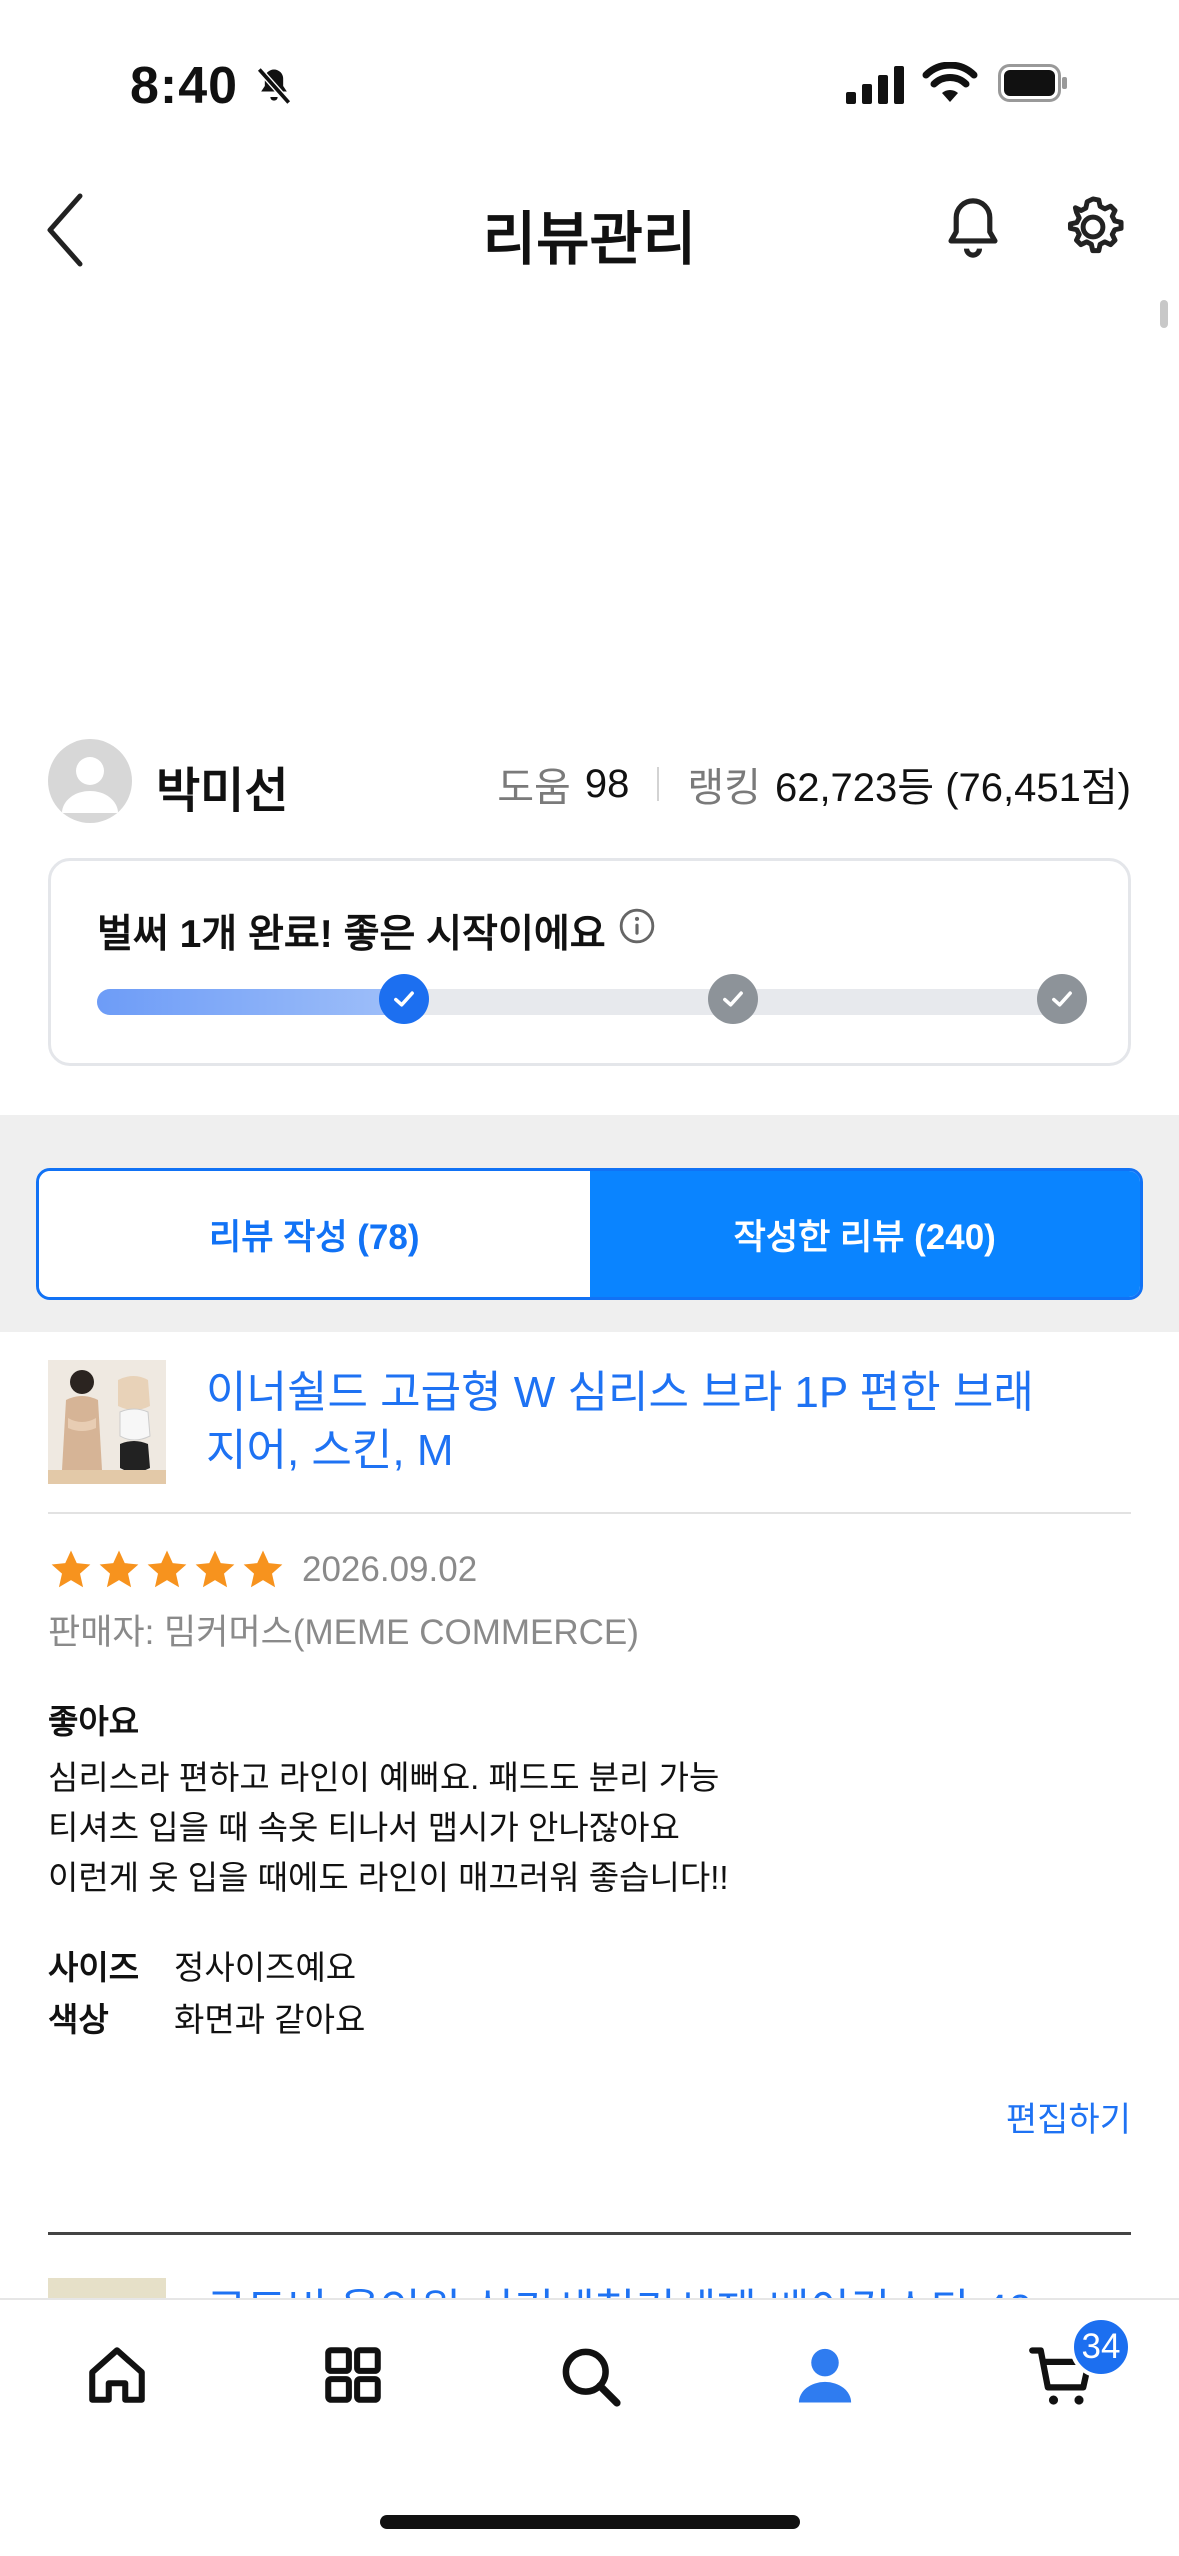 The height and width of the screenshot is (2556, 1179). Describe the element at coordinates (250, 1002) in the screenshot. I see `progress-fill` at that location.